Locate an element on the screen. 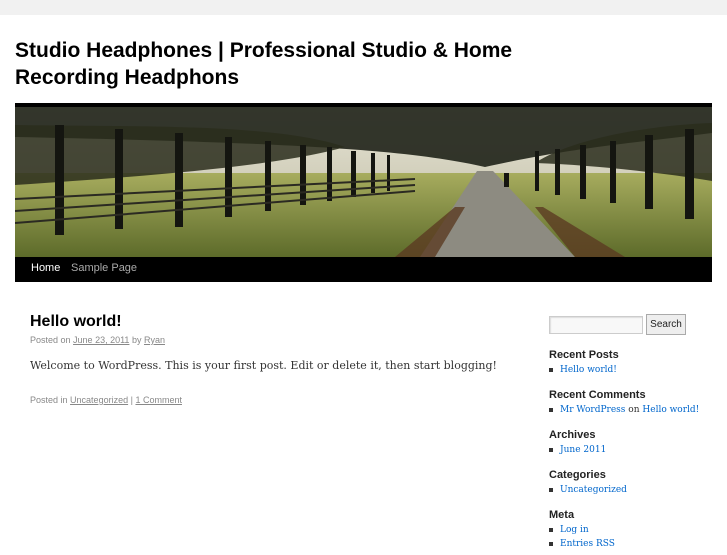 This screenshot has height=555, width=727. meta-title: Meta is located at coordinates (562, 515).